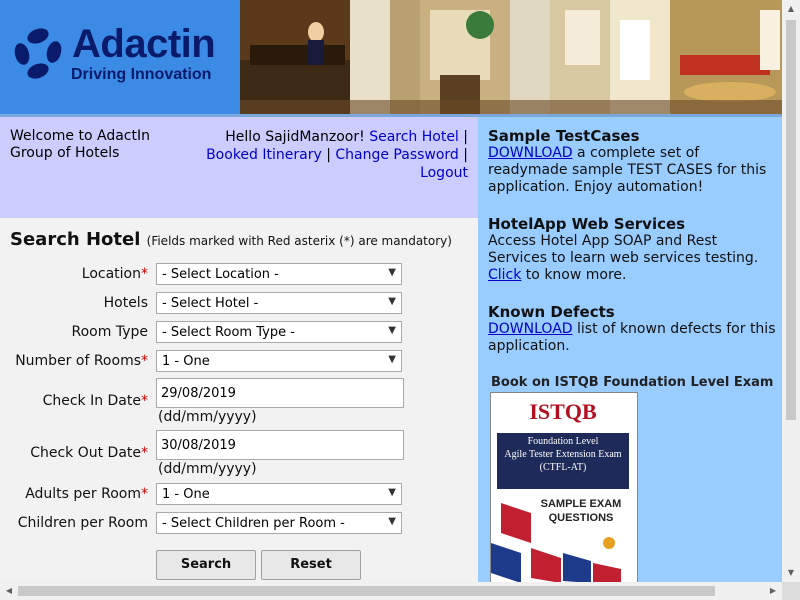 This screenshot has height=600, width=800. I want to click on book-title: Book on ISTQB Foundation Level Exam, so click(632, 382).